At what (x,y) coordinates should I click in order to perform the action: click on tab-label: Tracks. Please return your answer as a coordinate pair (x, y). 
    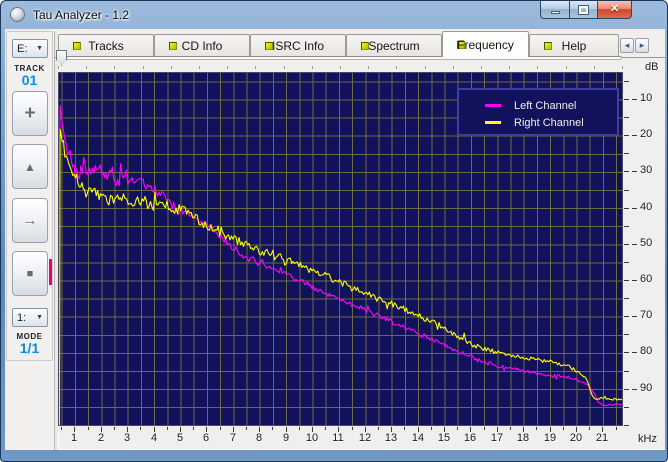
    Looking at the image, I should click on (106, 46).